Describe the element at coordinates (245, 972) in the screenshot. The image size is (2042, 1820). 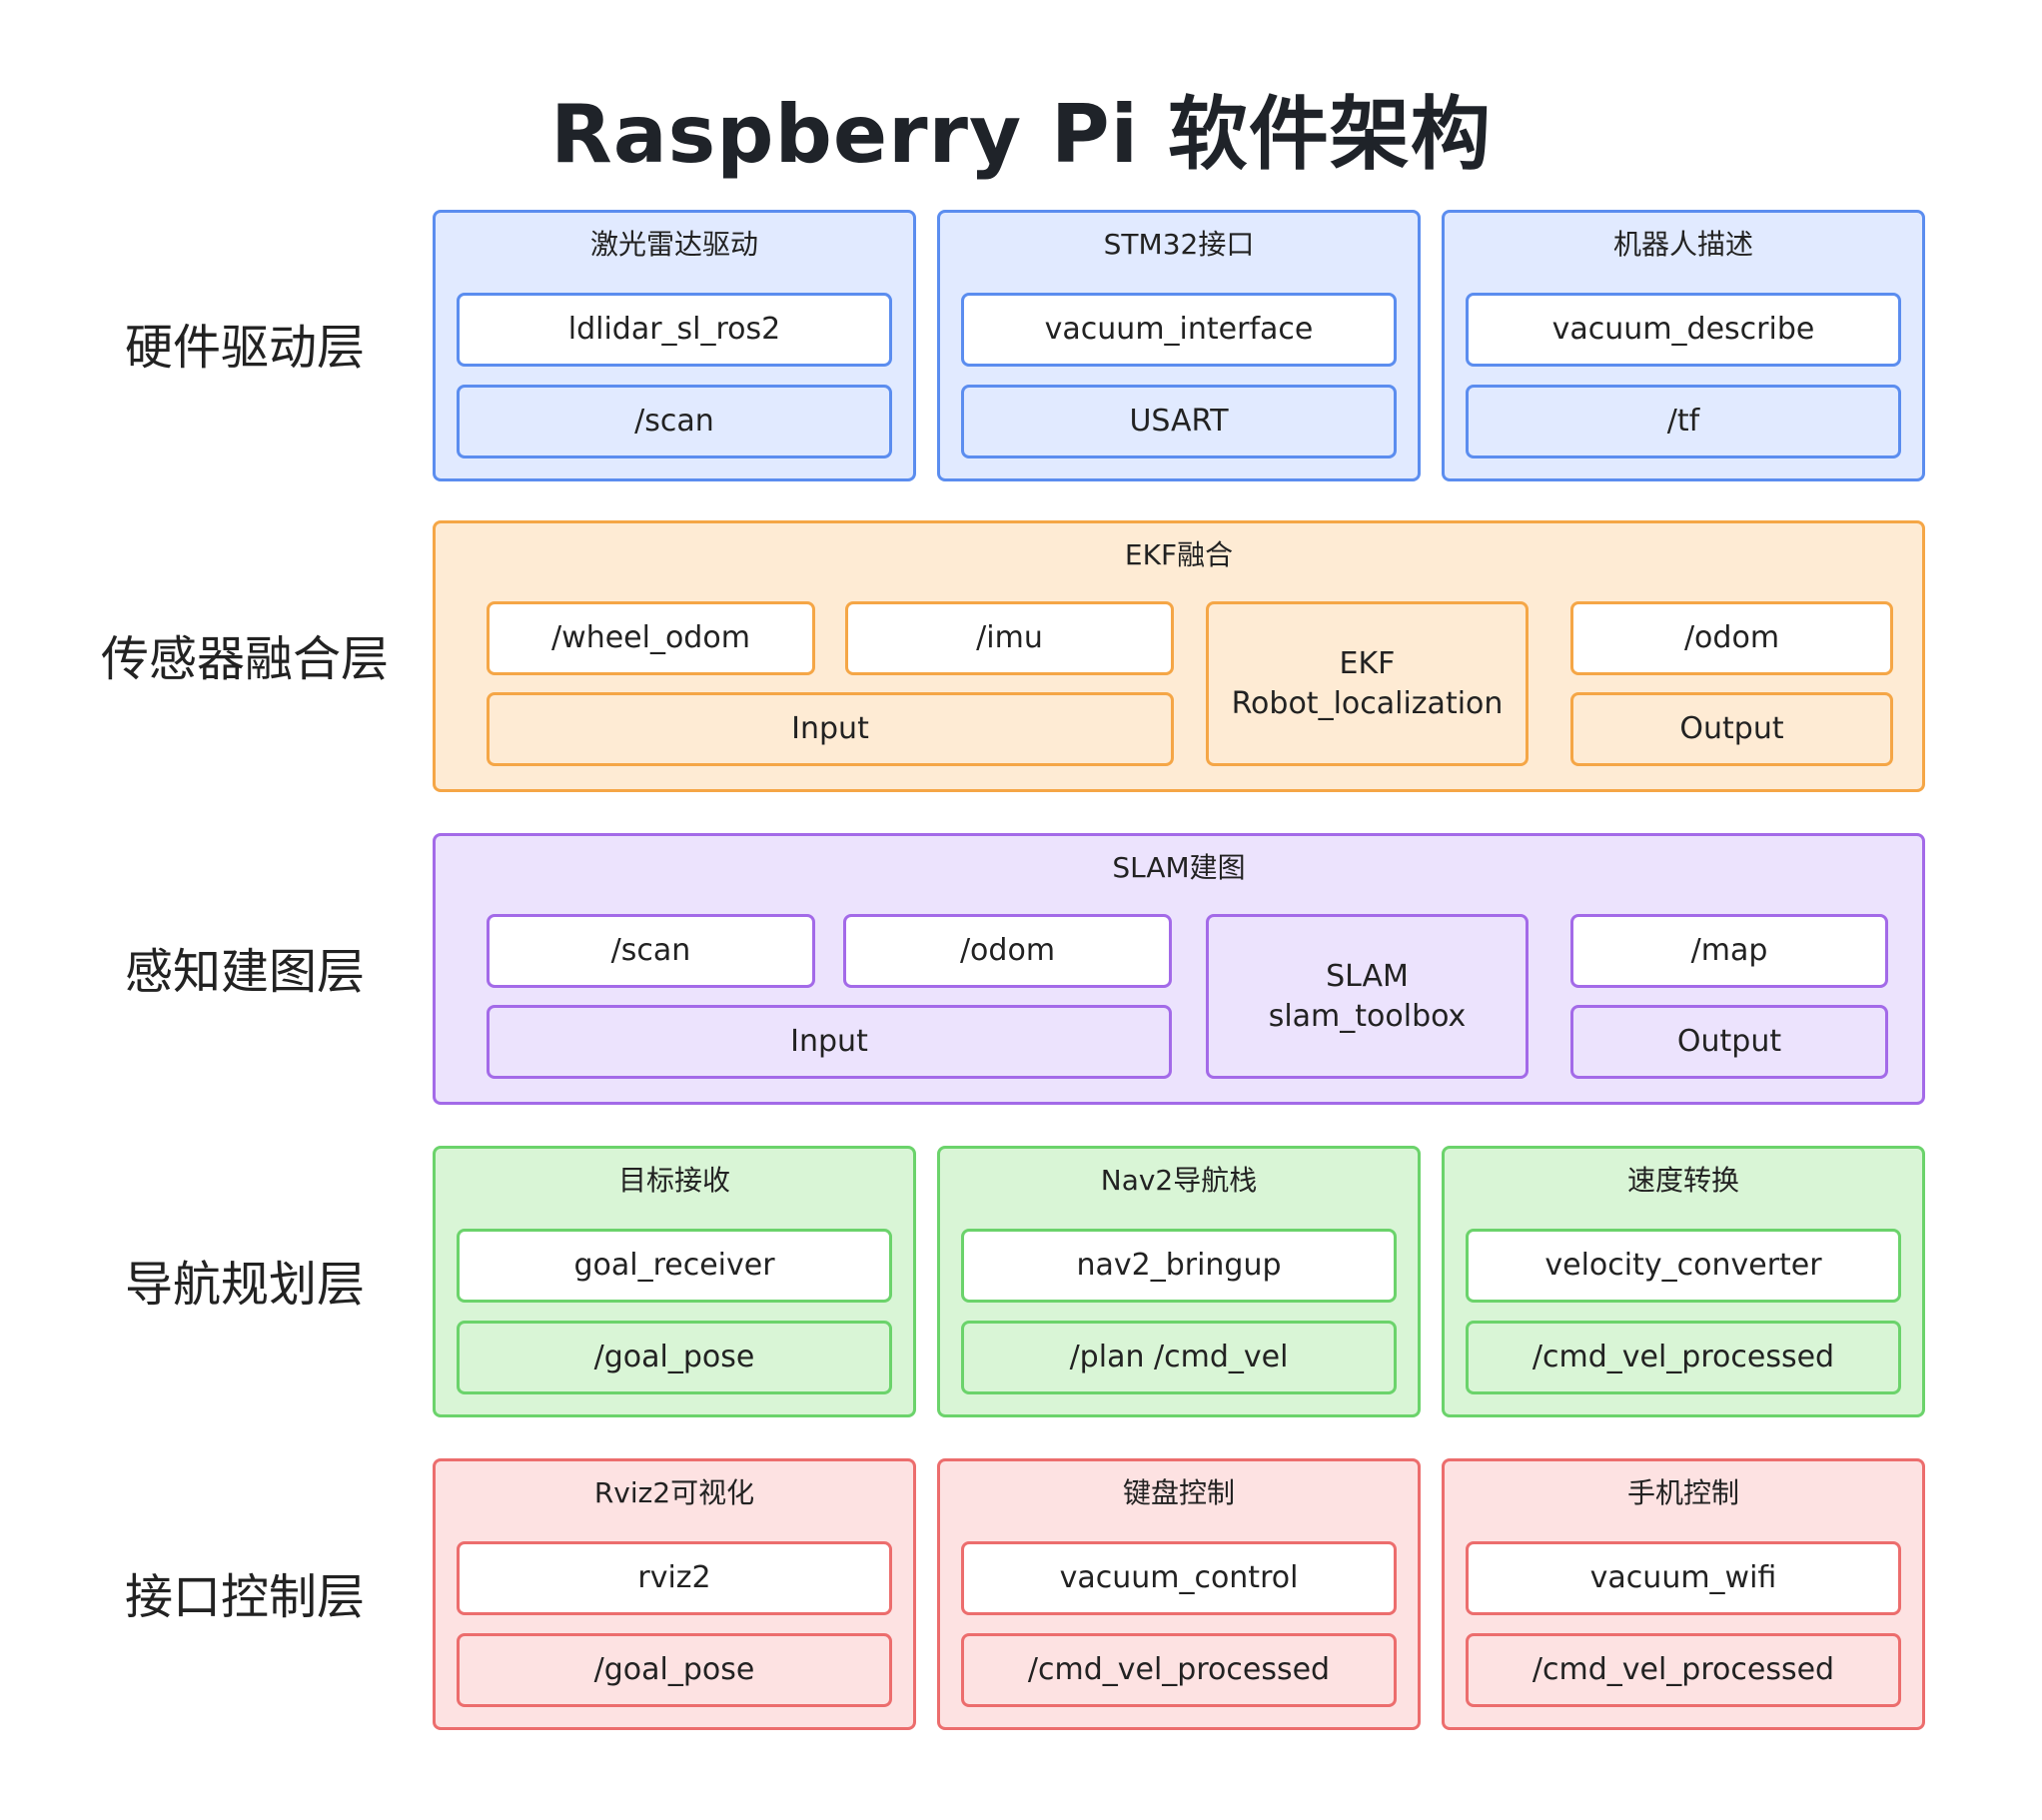
I see `layer-label-slam: 感知建图层` at that location.